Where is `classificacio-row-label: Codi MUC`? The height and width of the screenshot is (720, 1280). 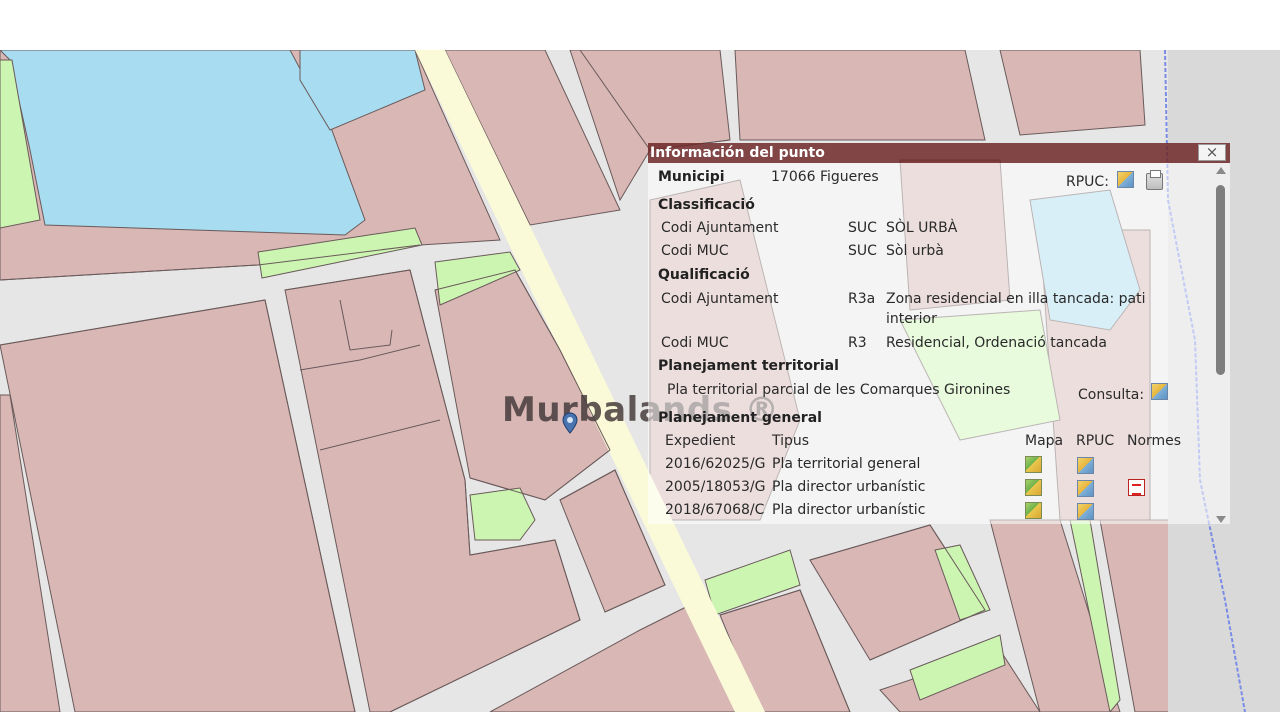 classificacio-row-label: Codi MUC is located at coordinates (695, 251).